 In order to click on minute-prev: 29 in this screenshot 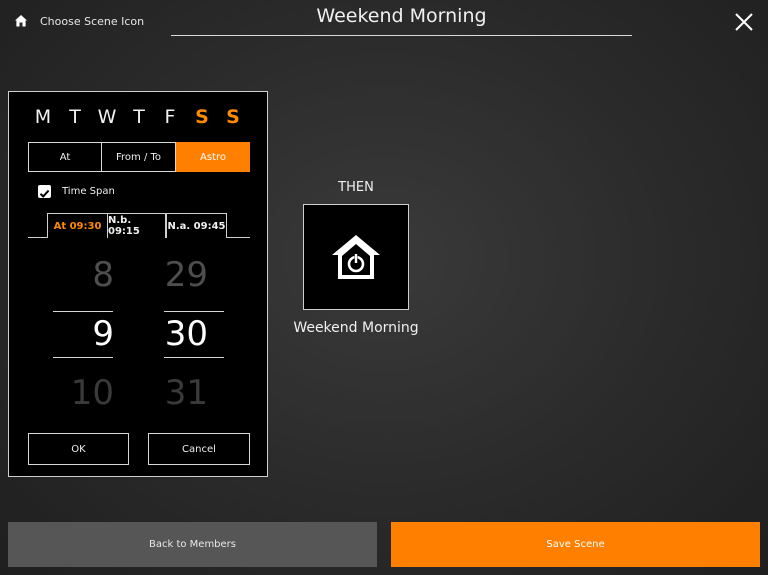, I will do `click(177, 275)`.